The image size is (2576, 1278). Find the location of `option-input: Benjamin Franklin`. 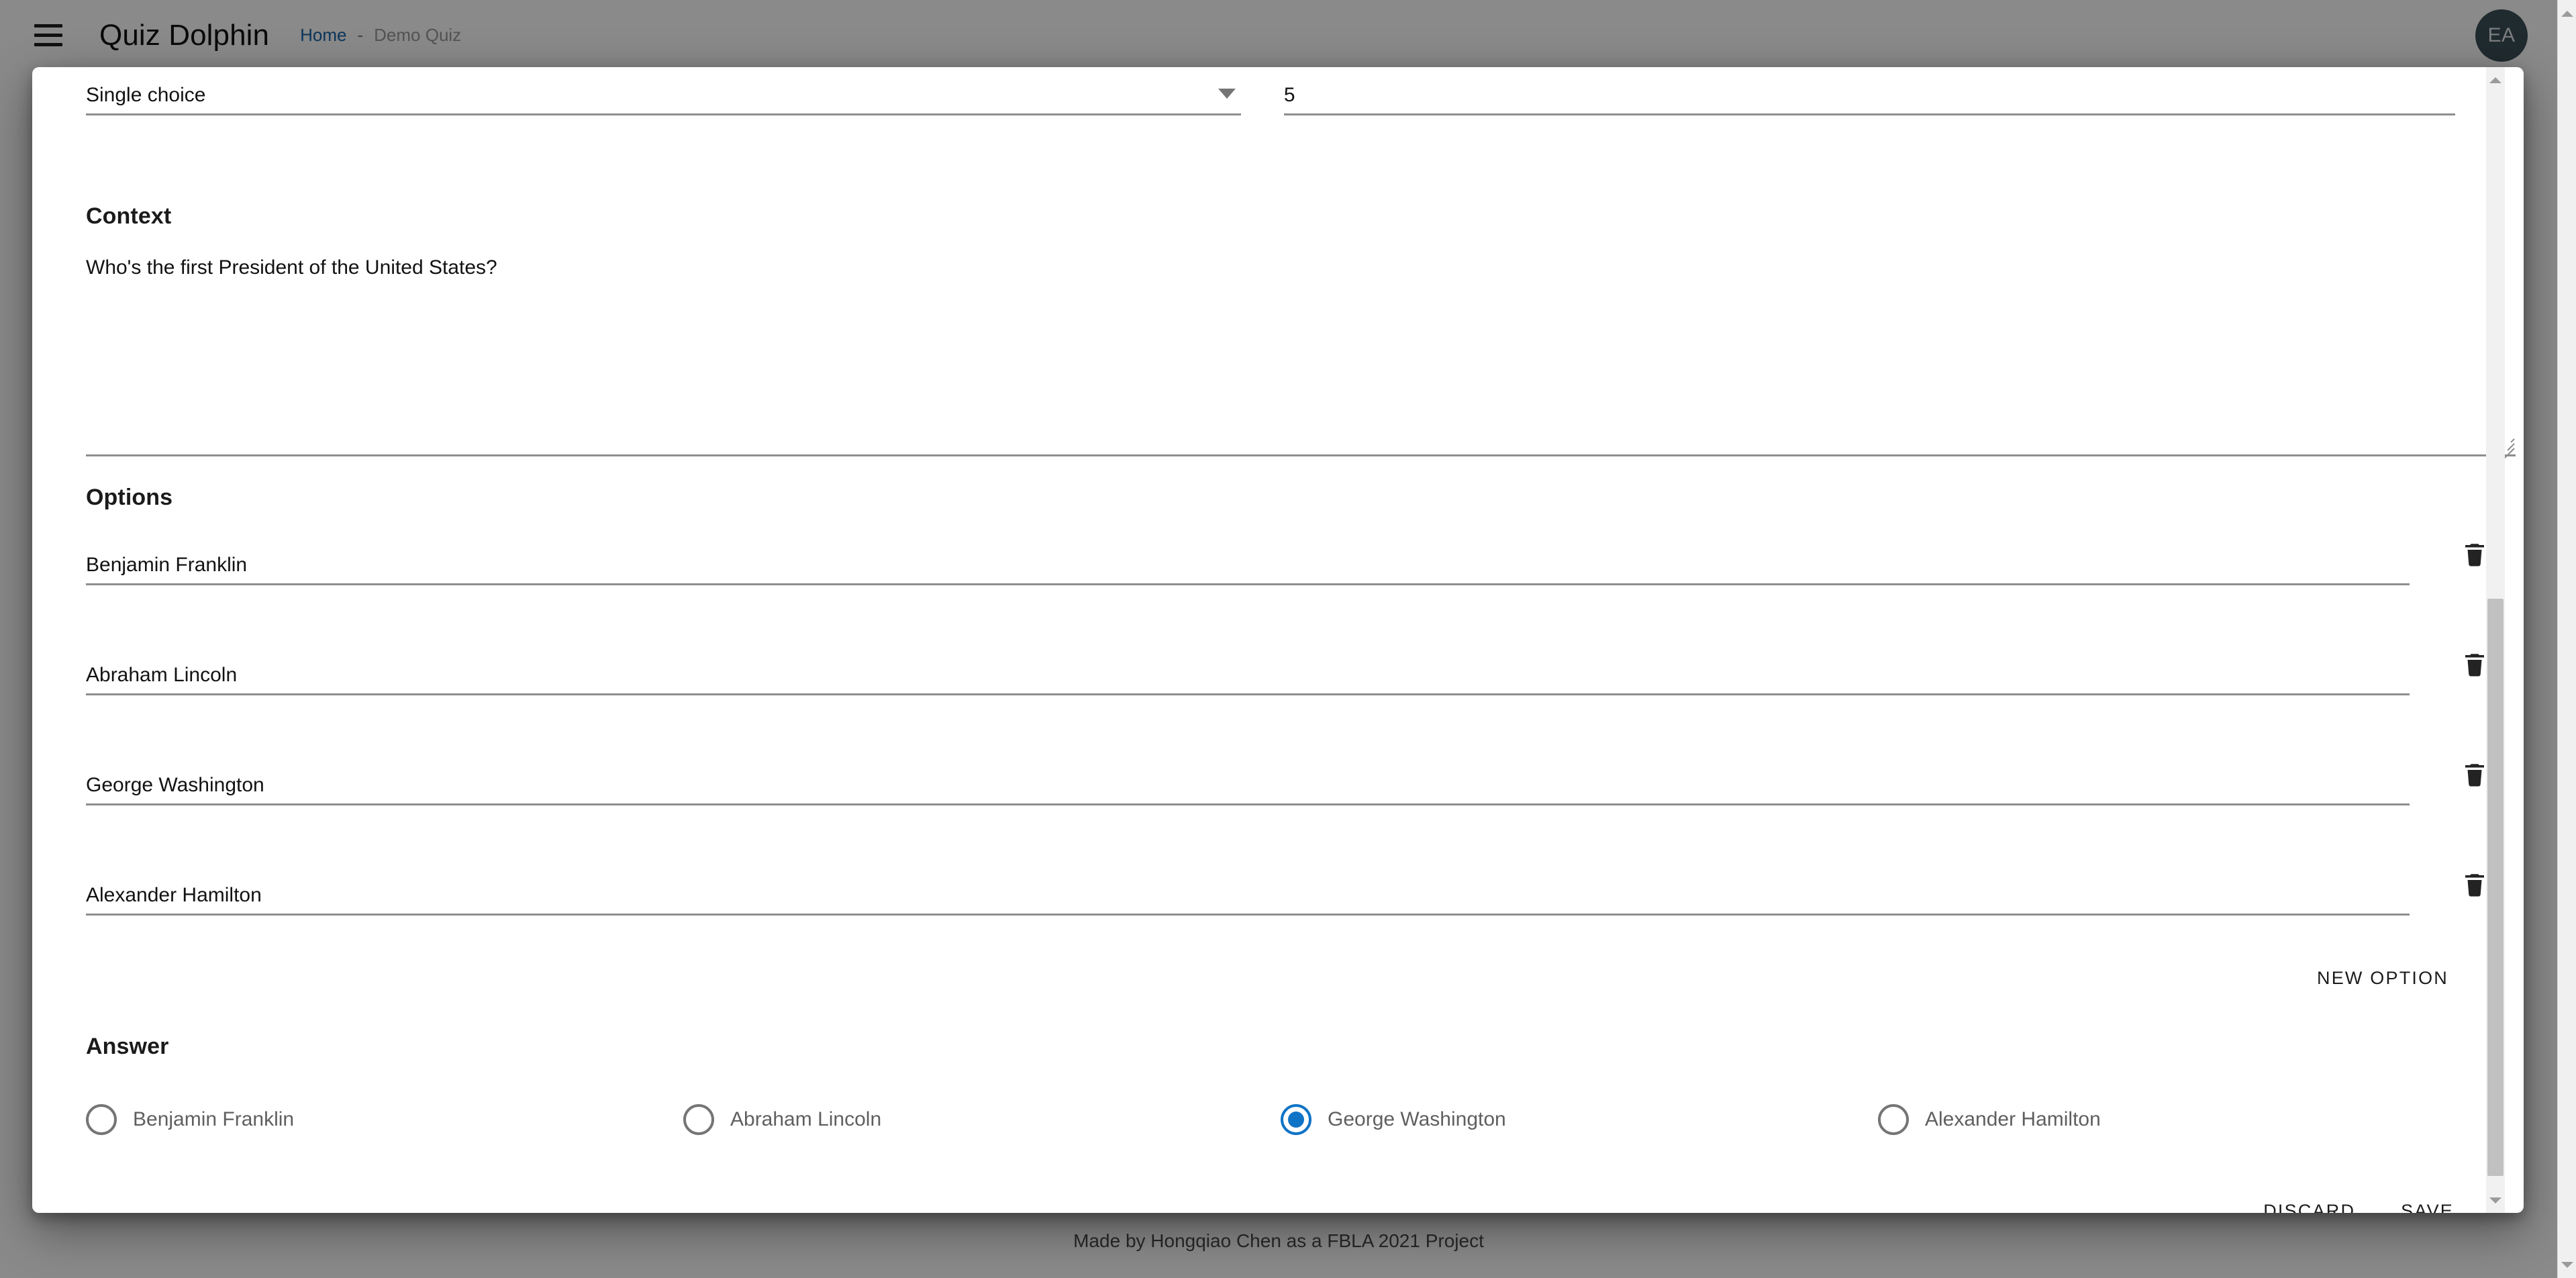

option-input: Benjamin Franklin is located at coordinates (1248, 561).